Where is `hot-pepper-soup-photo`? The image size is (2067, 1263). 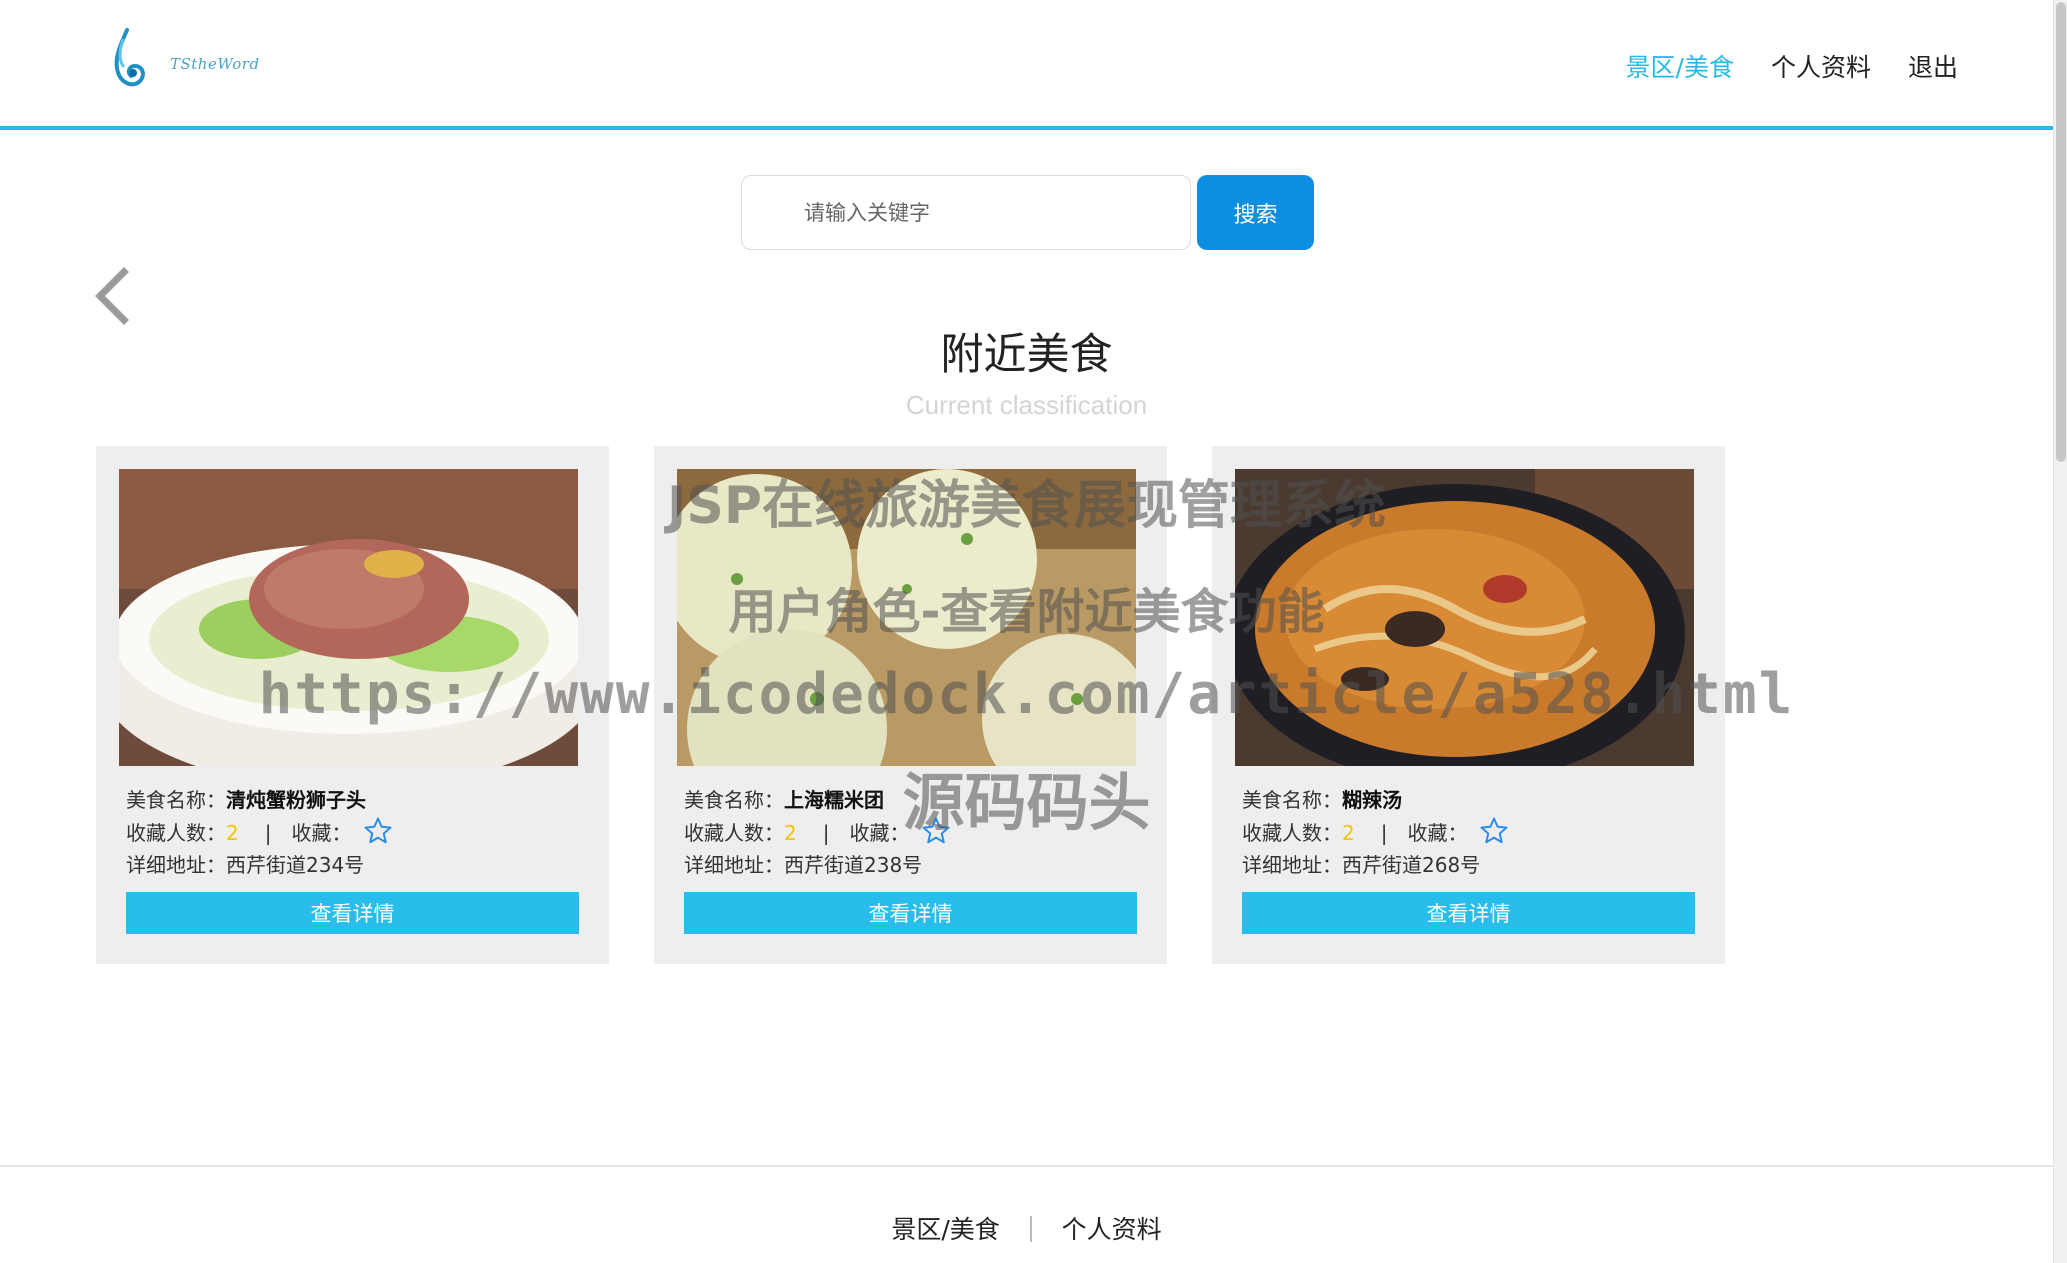
hot-pepper-soup-photo is located at coordinates (1464, 617).